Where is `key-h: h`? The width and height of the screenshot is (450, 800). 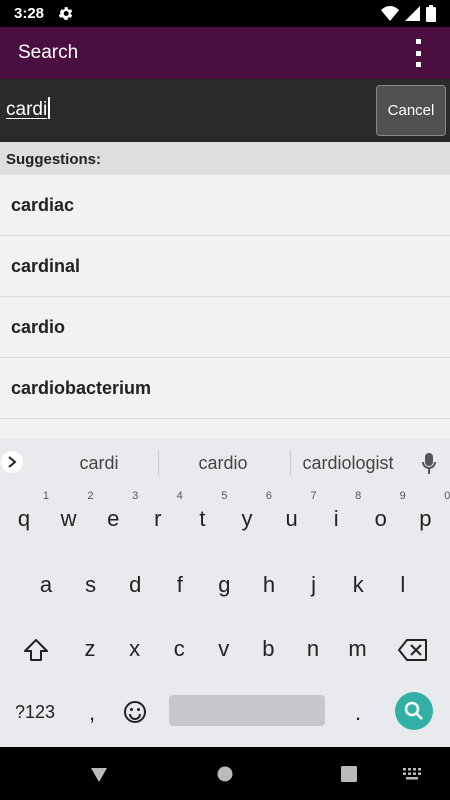
key-h: h is located at coordinates (269, 585).